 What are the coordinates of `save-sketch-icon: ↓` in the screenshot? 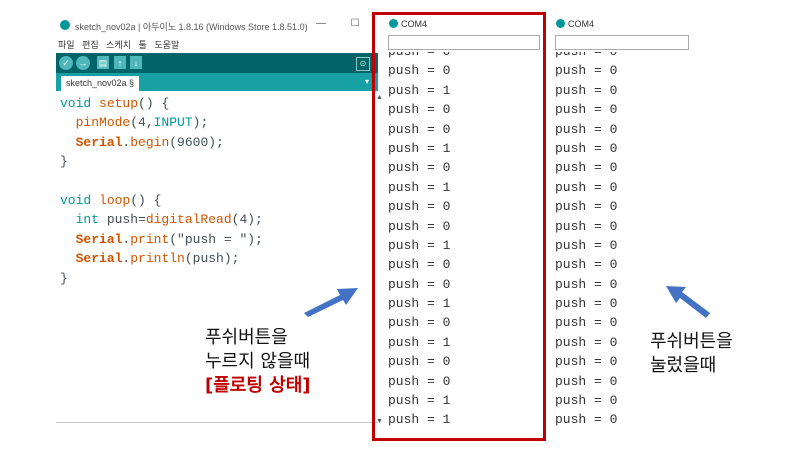 It's located at (136, 62).